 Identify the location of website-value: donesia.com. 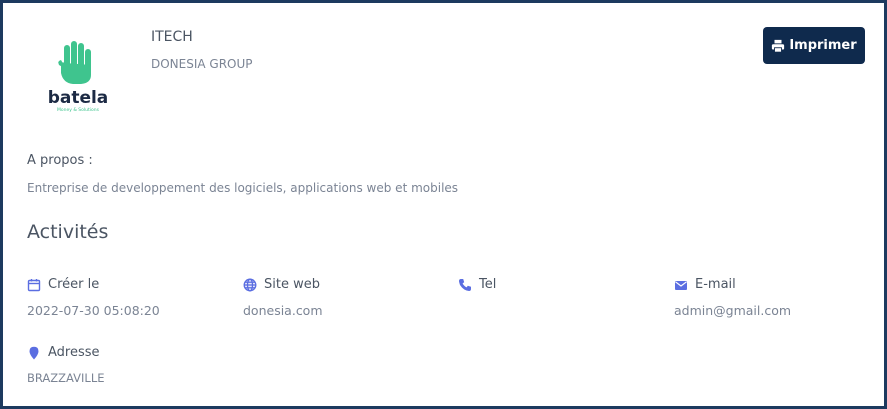
(283, 310).